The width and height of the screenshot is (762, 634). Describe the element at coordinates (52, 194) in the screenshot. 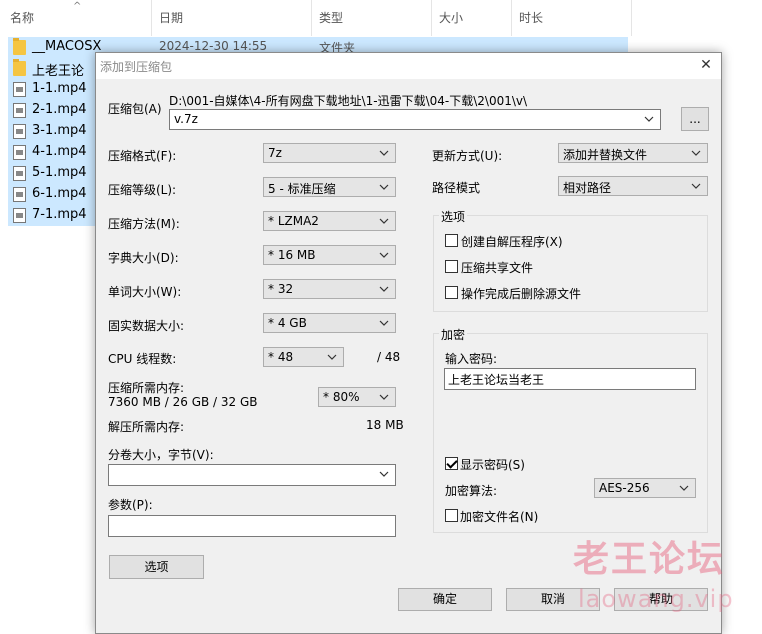

I see `list-item: 6-1.mp4` at that location.